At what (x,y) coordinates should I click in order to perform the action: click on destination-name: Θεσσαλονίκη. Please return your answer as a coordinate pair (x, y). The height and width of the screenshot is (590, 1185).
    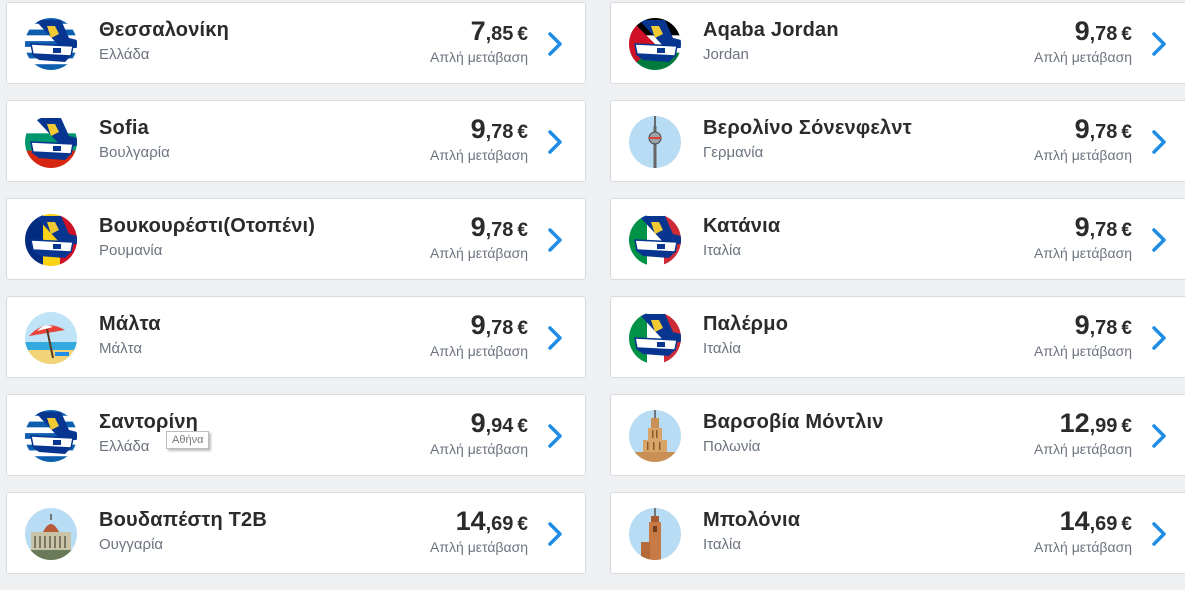
    Looking at the image, I should click on (164, 30).